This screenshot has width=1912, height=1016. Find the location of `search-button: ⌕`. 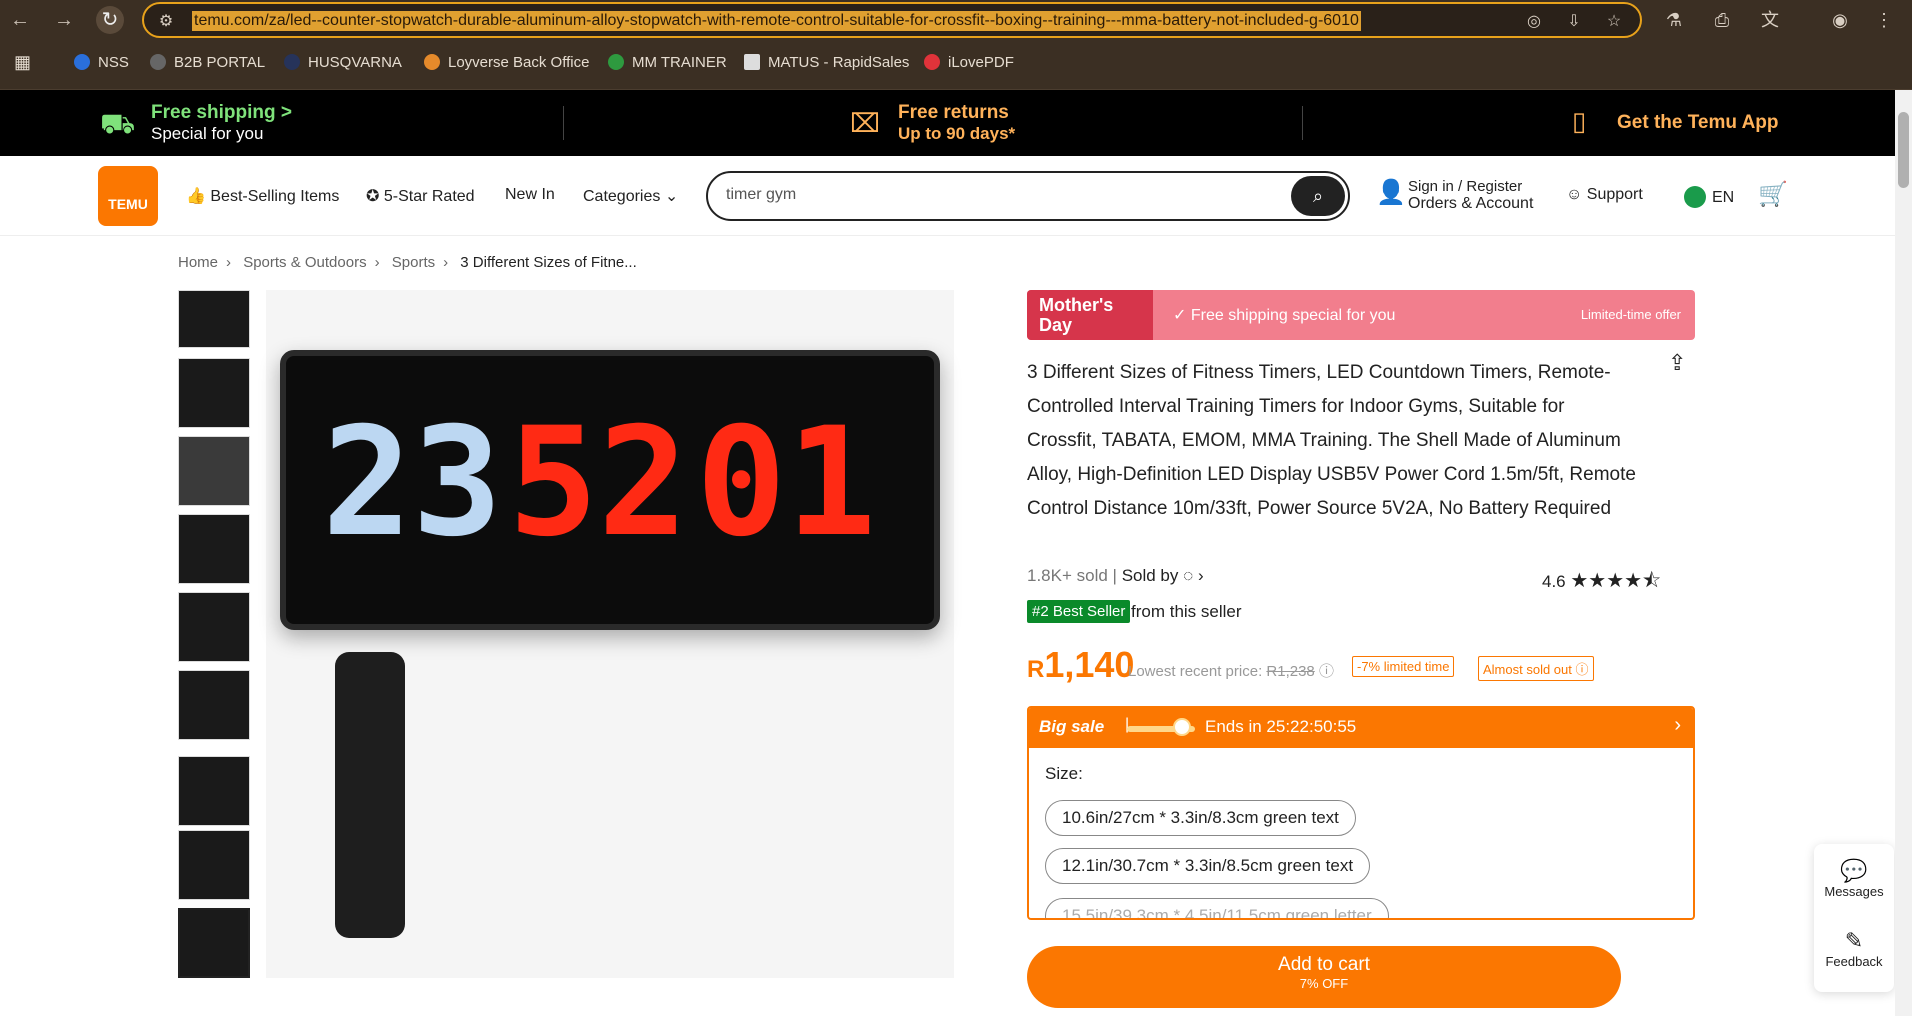

search-button: ⌕ is located at coordinates (1318, 196).